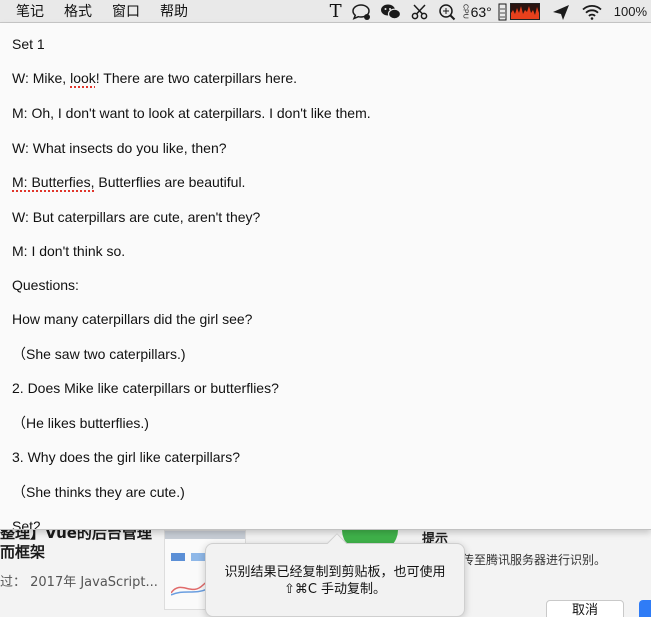 The height and width of the screenshot is (617, 651). I want to click on note-line: How many caterpillars did the girl see?, so click(132, 319).